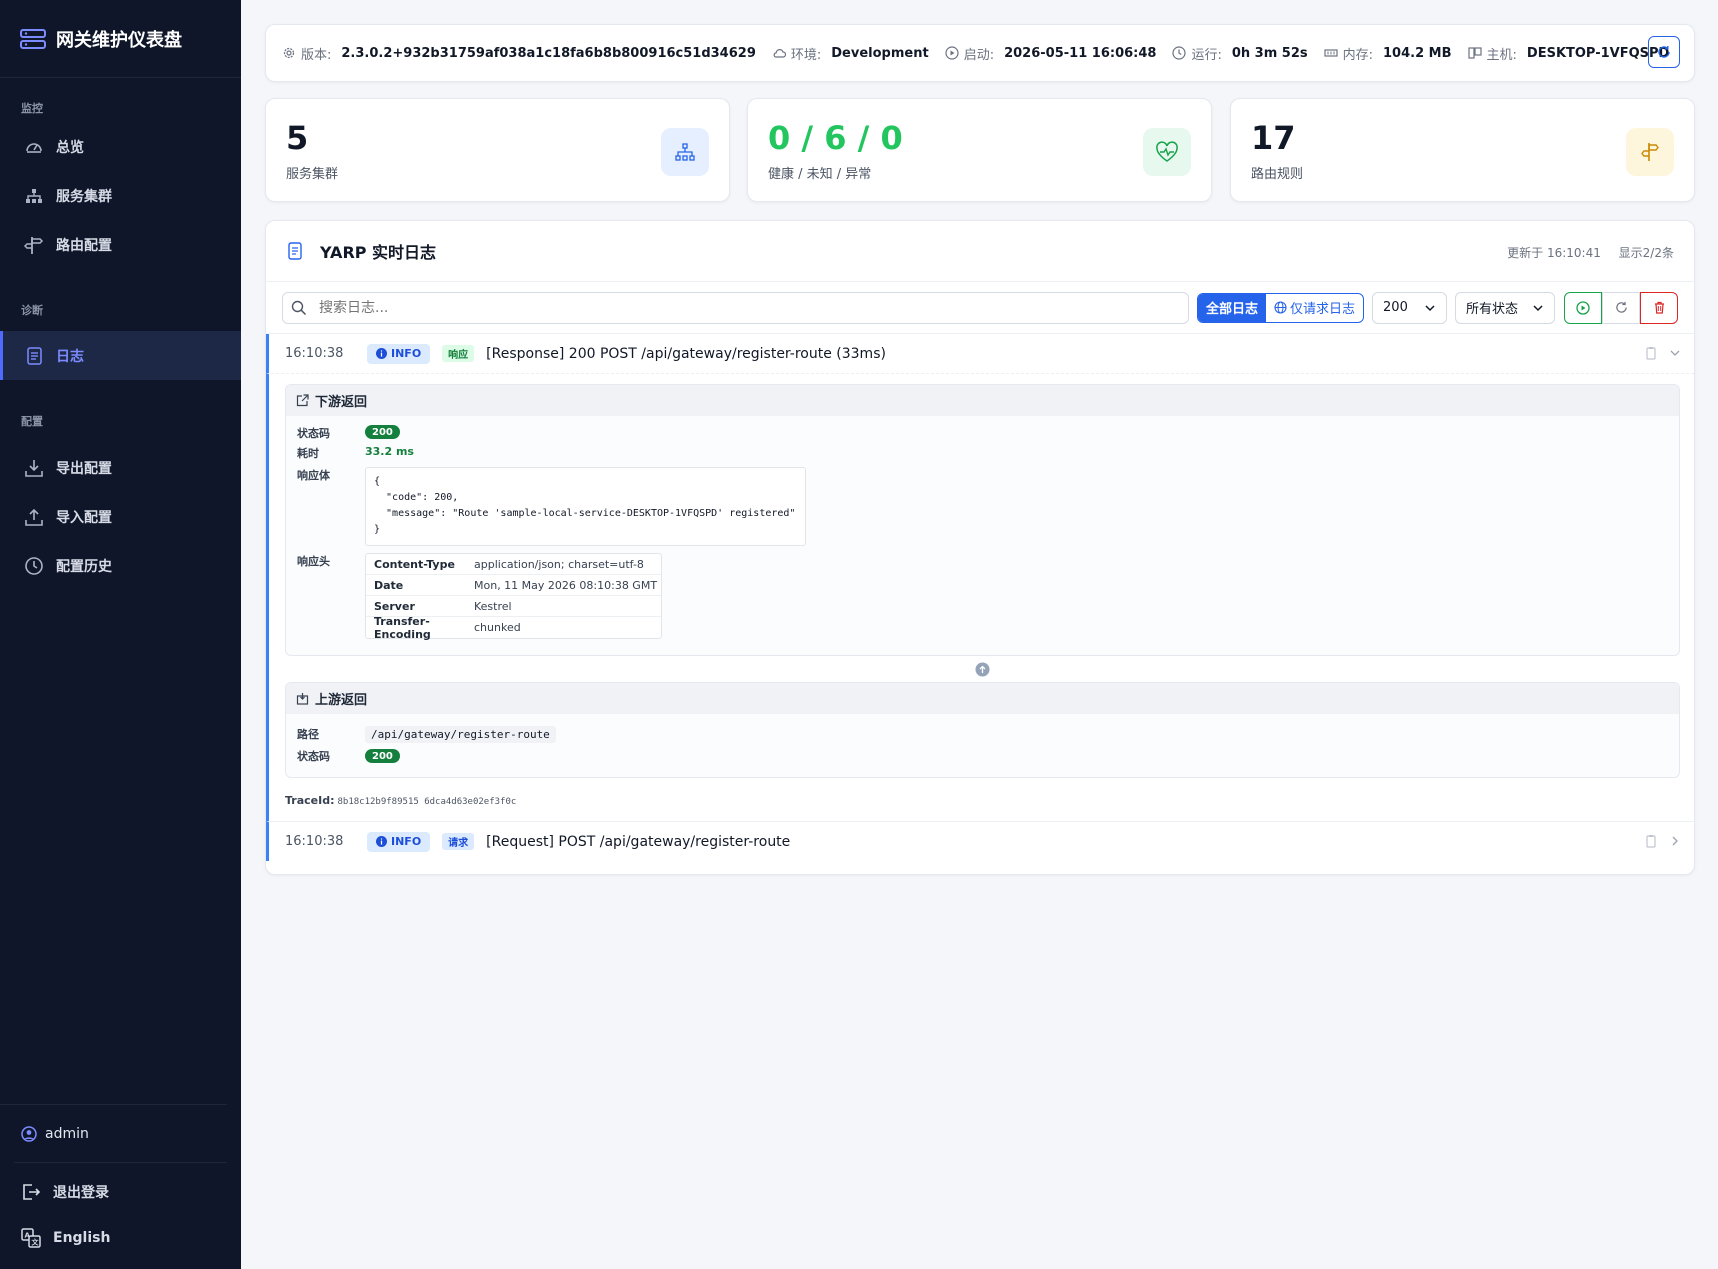  I want to click on info-host: 主机: DESKTOP-1VFQSPD, so click(1568, 53).